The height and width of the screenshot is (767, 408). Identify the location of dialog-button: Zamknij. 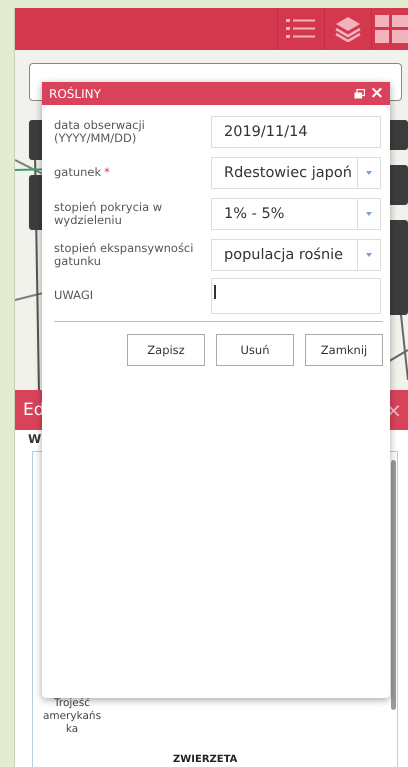
(344, 350).